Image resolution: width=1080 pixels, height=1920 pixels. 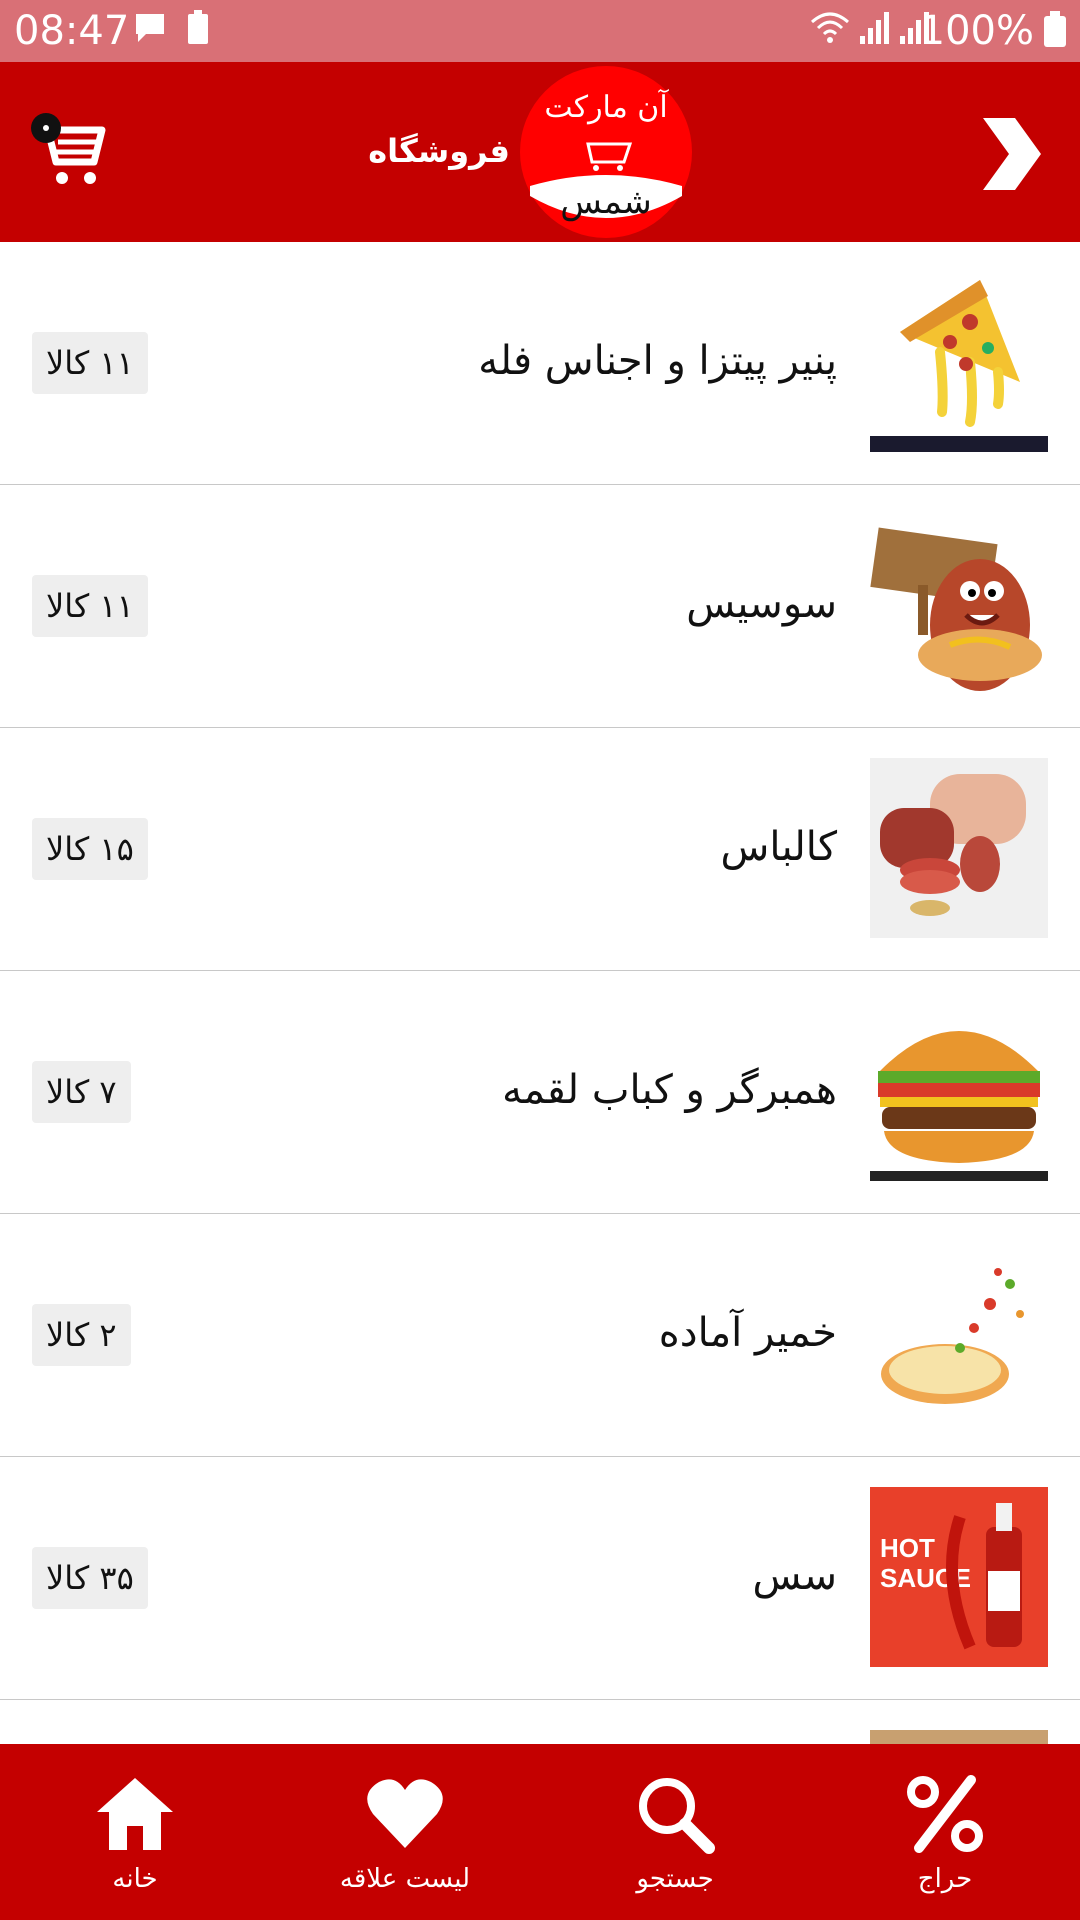 What do you see at coordinates (747, 1333) in the screenshot?
I see `category-name: خمیر آماده` at bounding box center [747, 1333].